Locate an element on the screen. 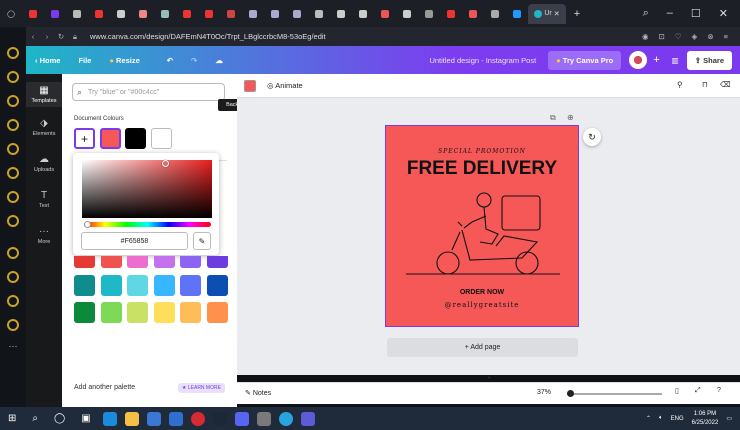  eyedropper-icon: ✎ is located at coordinates (202, 241).